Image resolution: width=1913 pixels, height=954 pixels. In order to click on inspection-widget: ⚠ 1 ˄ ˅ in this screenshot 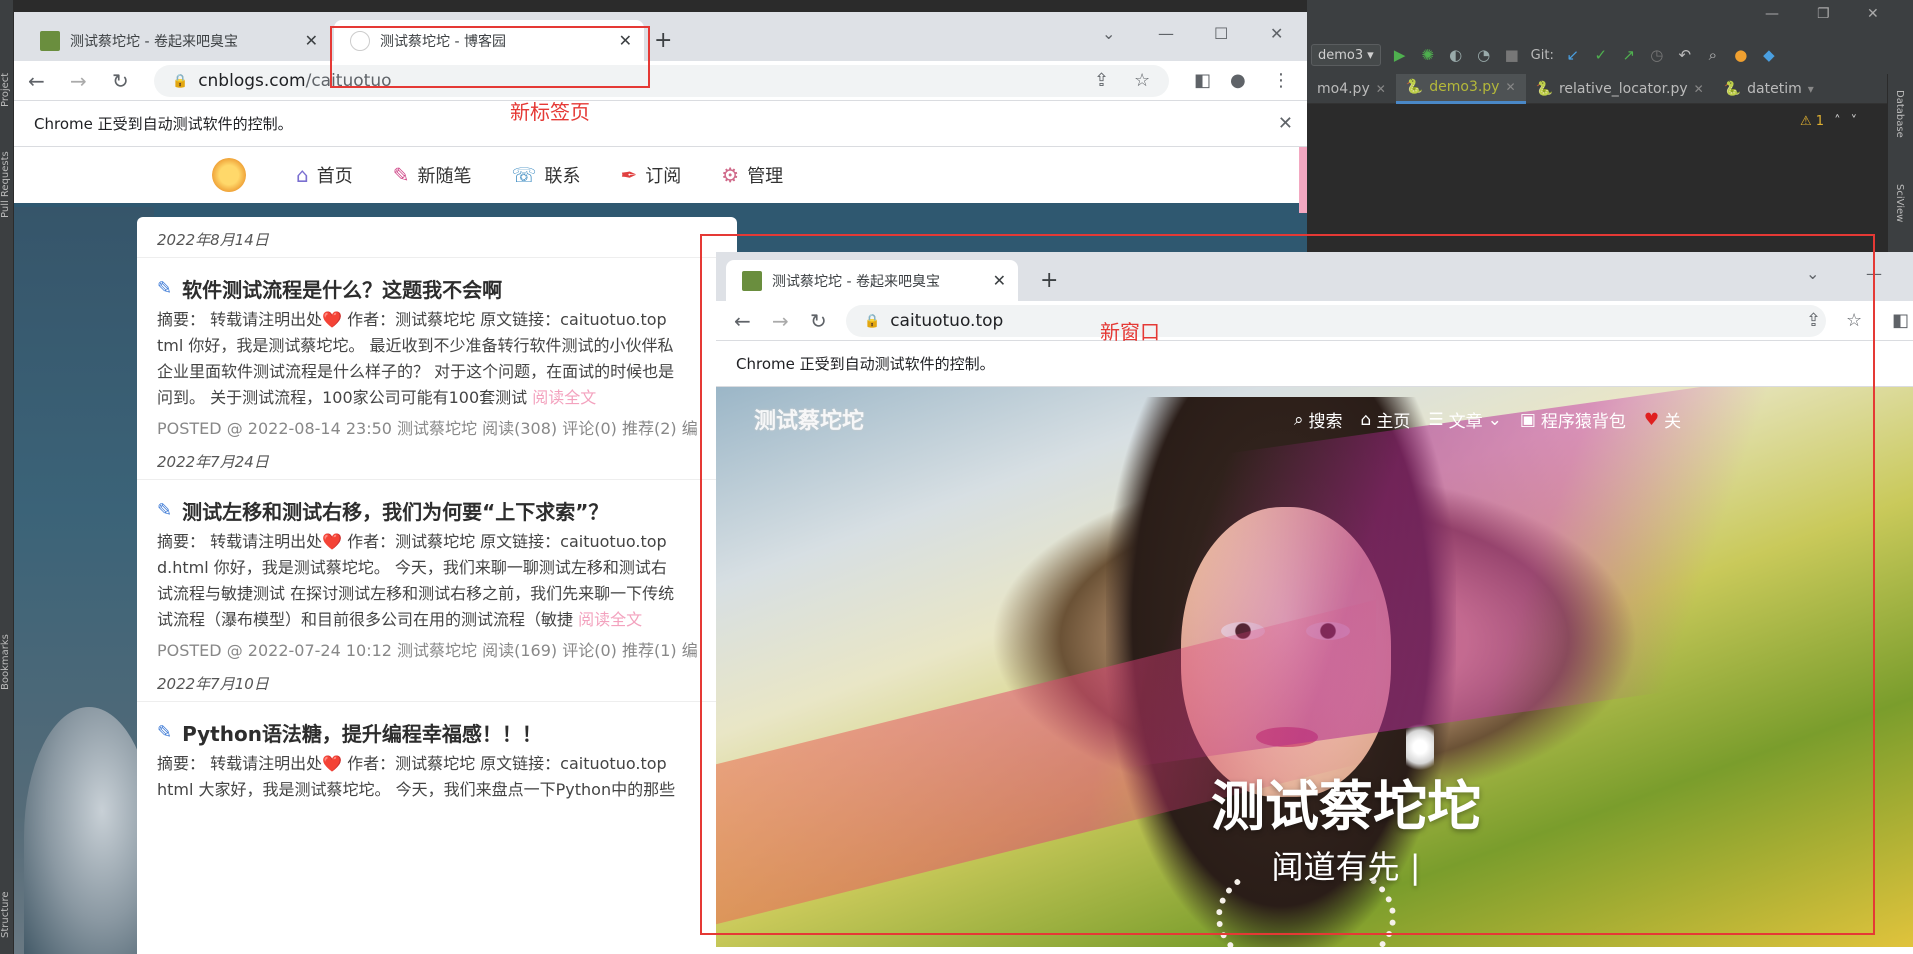, I will do `click(1828, 121)`.